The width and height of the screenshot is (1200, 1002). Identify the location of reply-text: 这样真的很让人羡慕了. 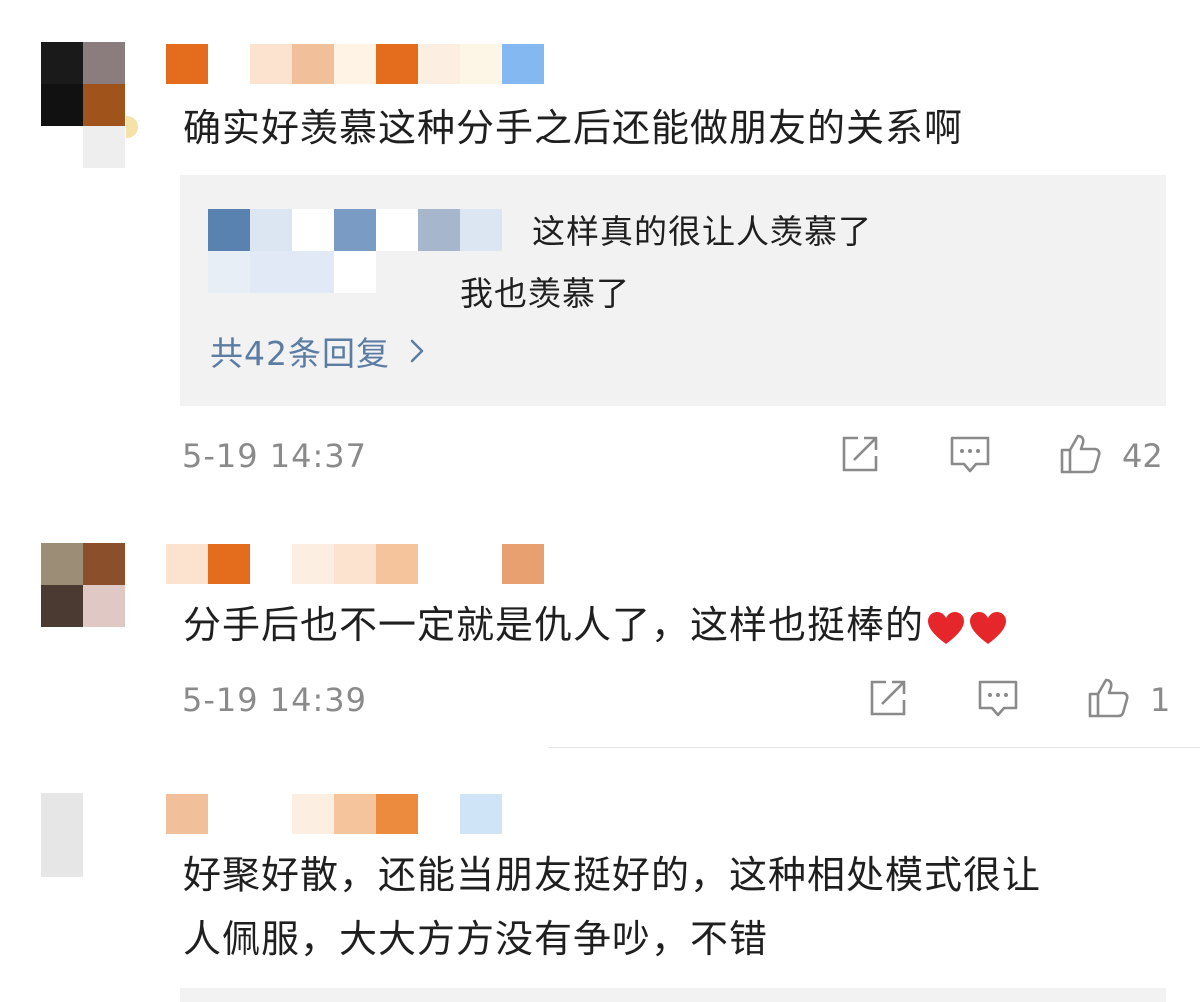
(702, 231).